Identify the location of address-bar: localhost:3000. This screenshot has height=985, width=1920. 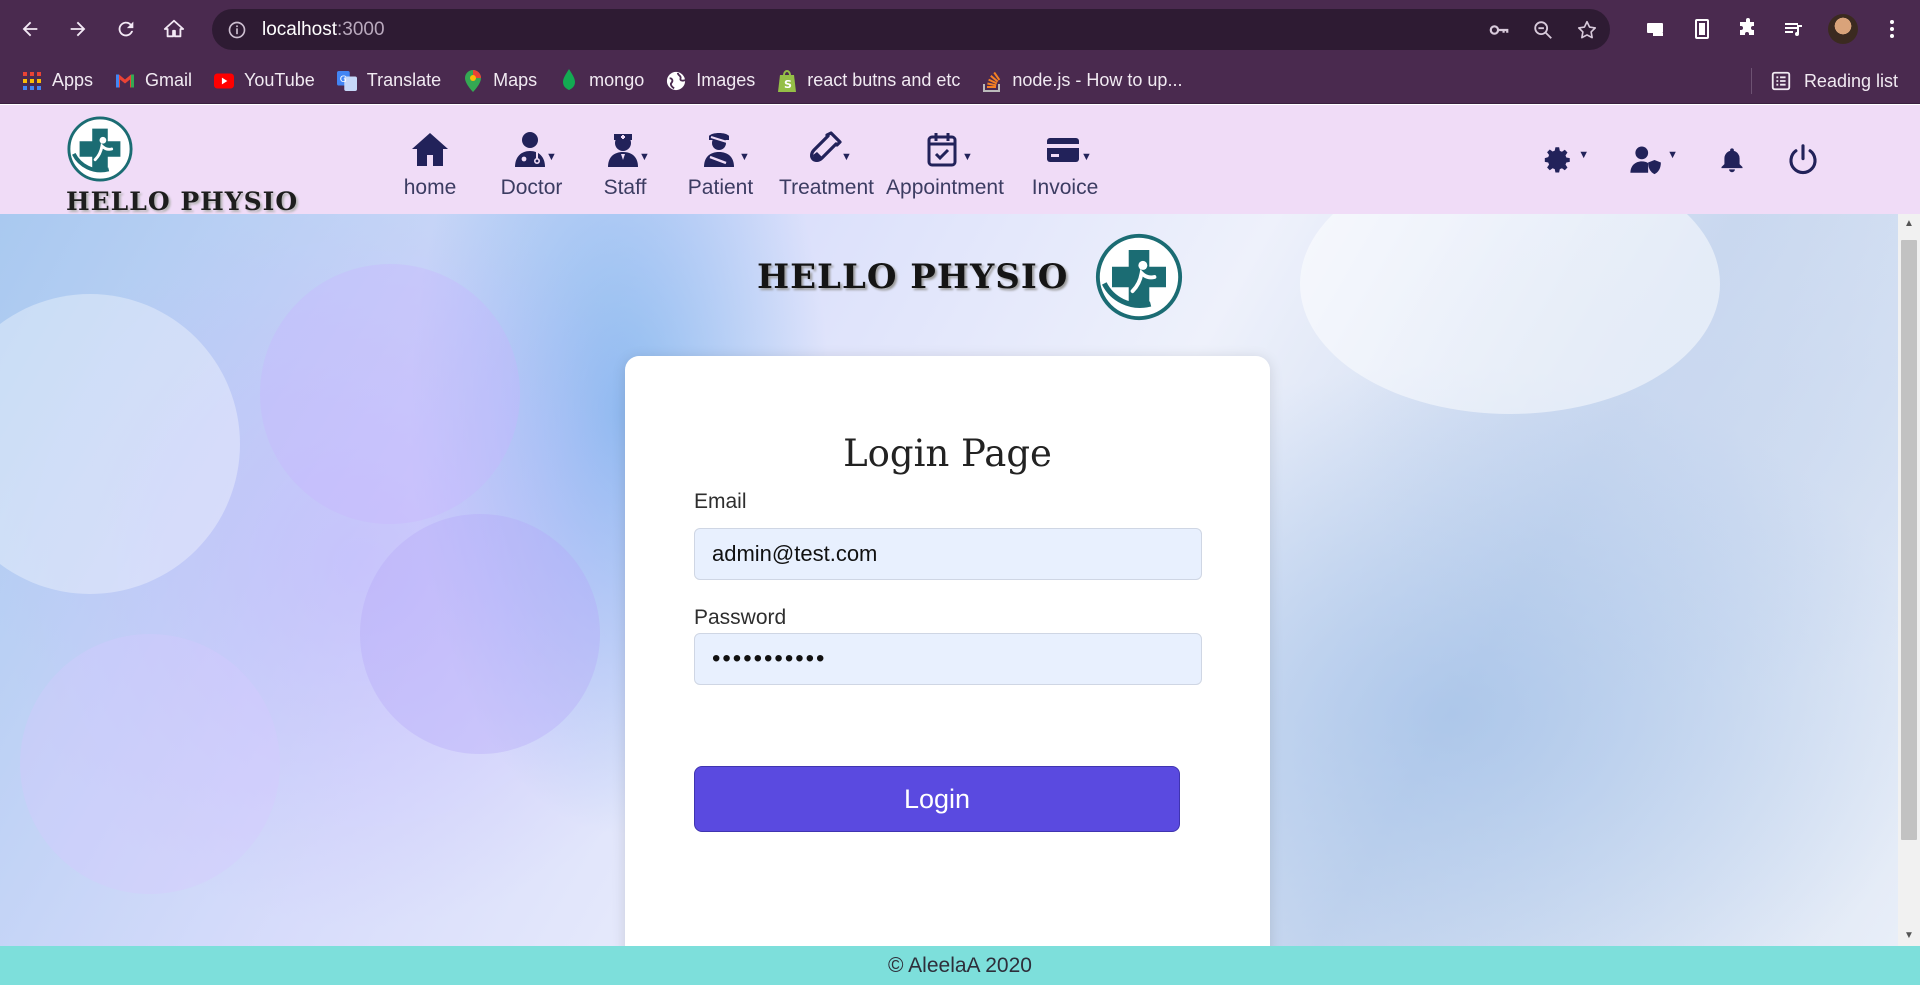
(911, 29).